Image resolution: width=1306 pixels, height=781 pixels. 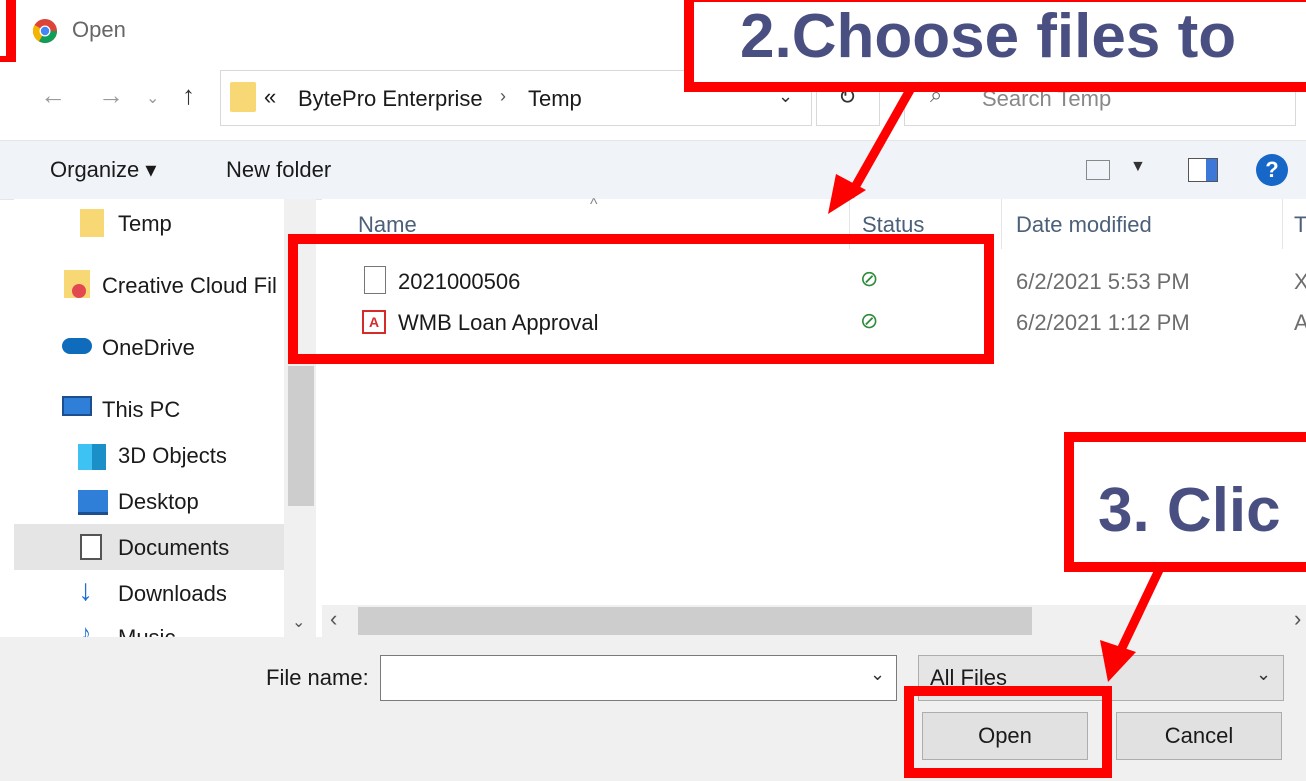 I want to click on arrow-step3, so click(x=1140, y=610).